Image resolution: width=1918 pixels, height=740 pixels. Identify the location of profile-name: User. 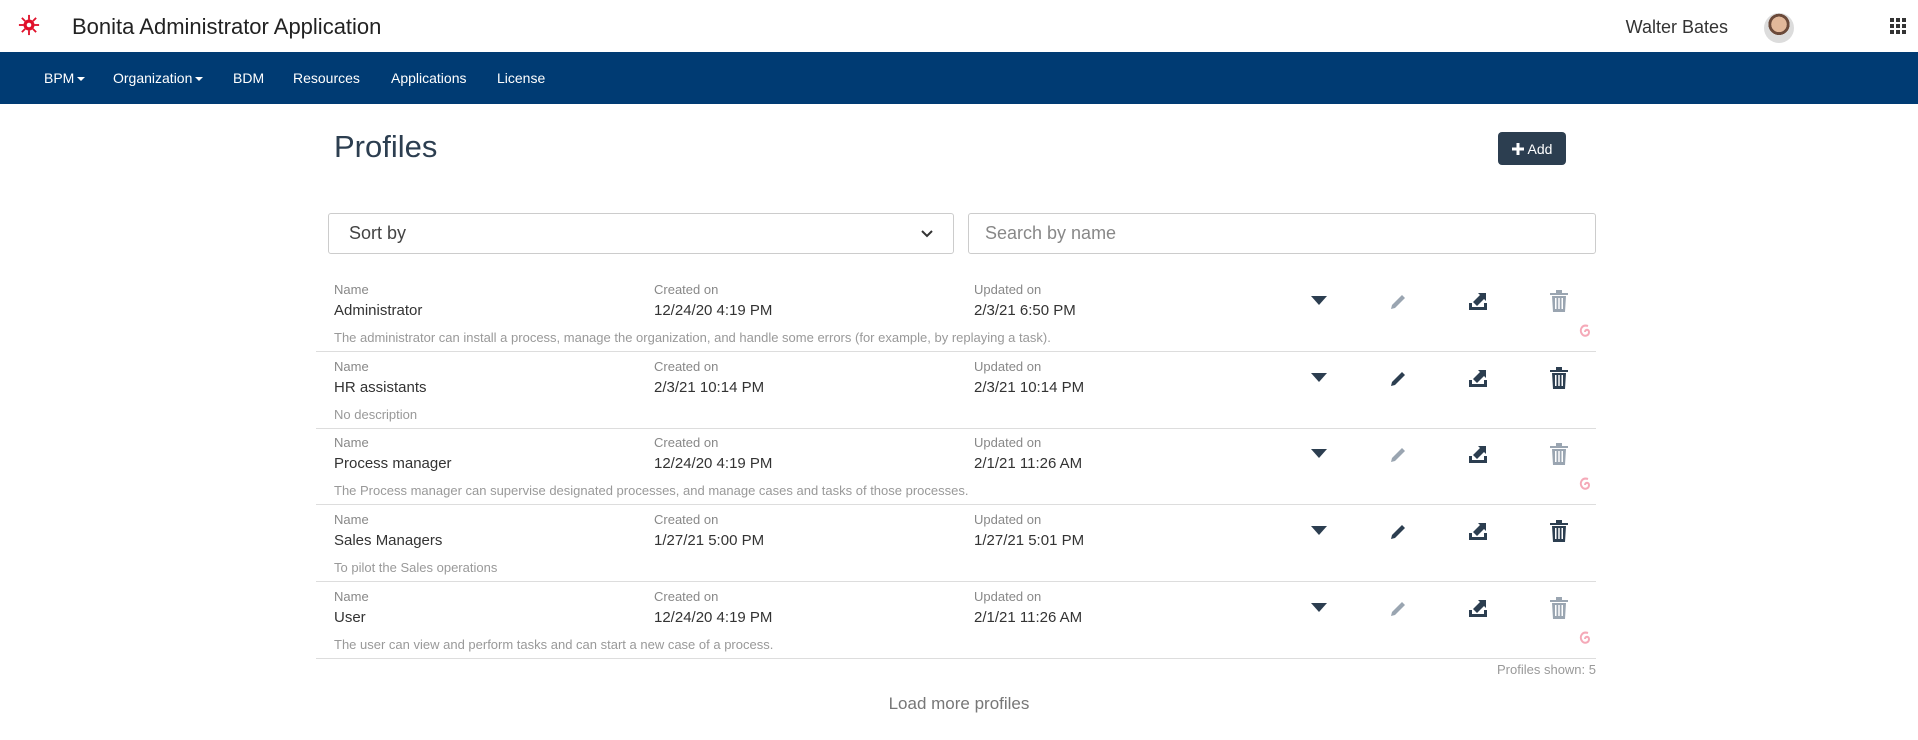
(350, 617).